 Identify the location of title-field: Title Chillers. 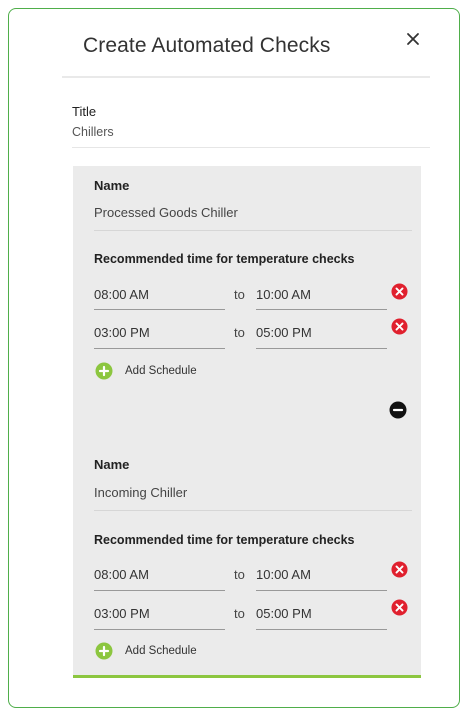
(251, 126).